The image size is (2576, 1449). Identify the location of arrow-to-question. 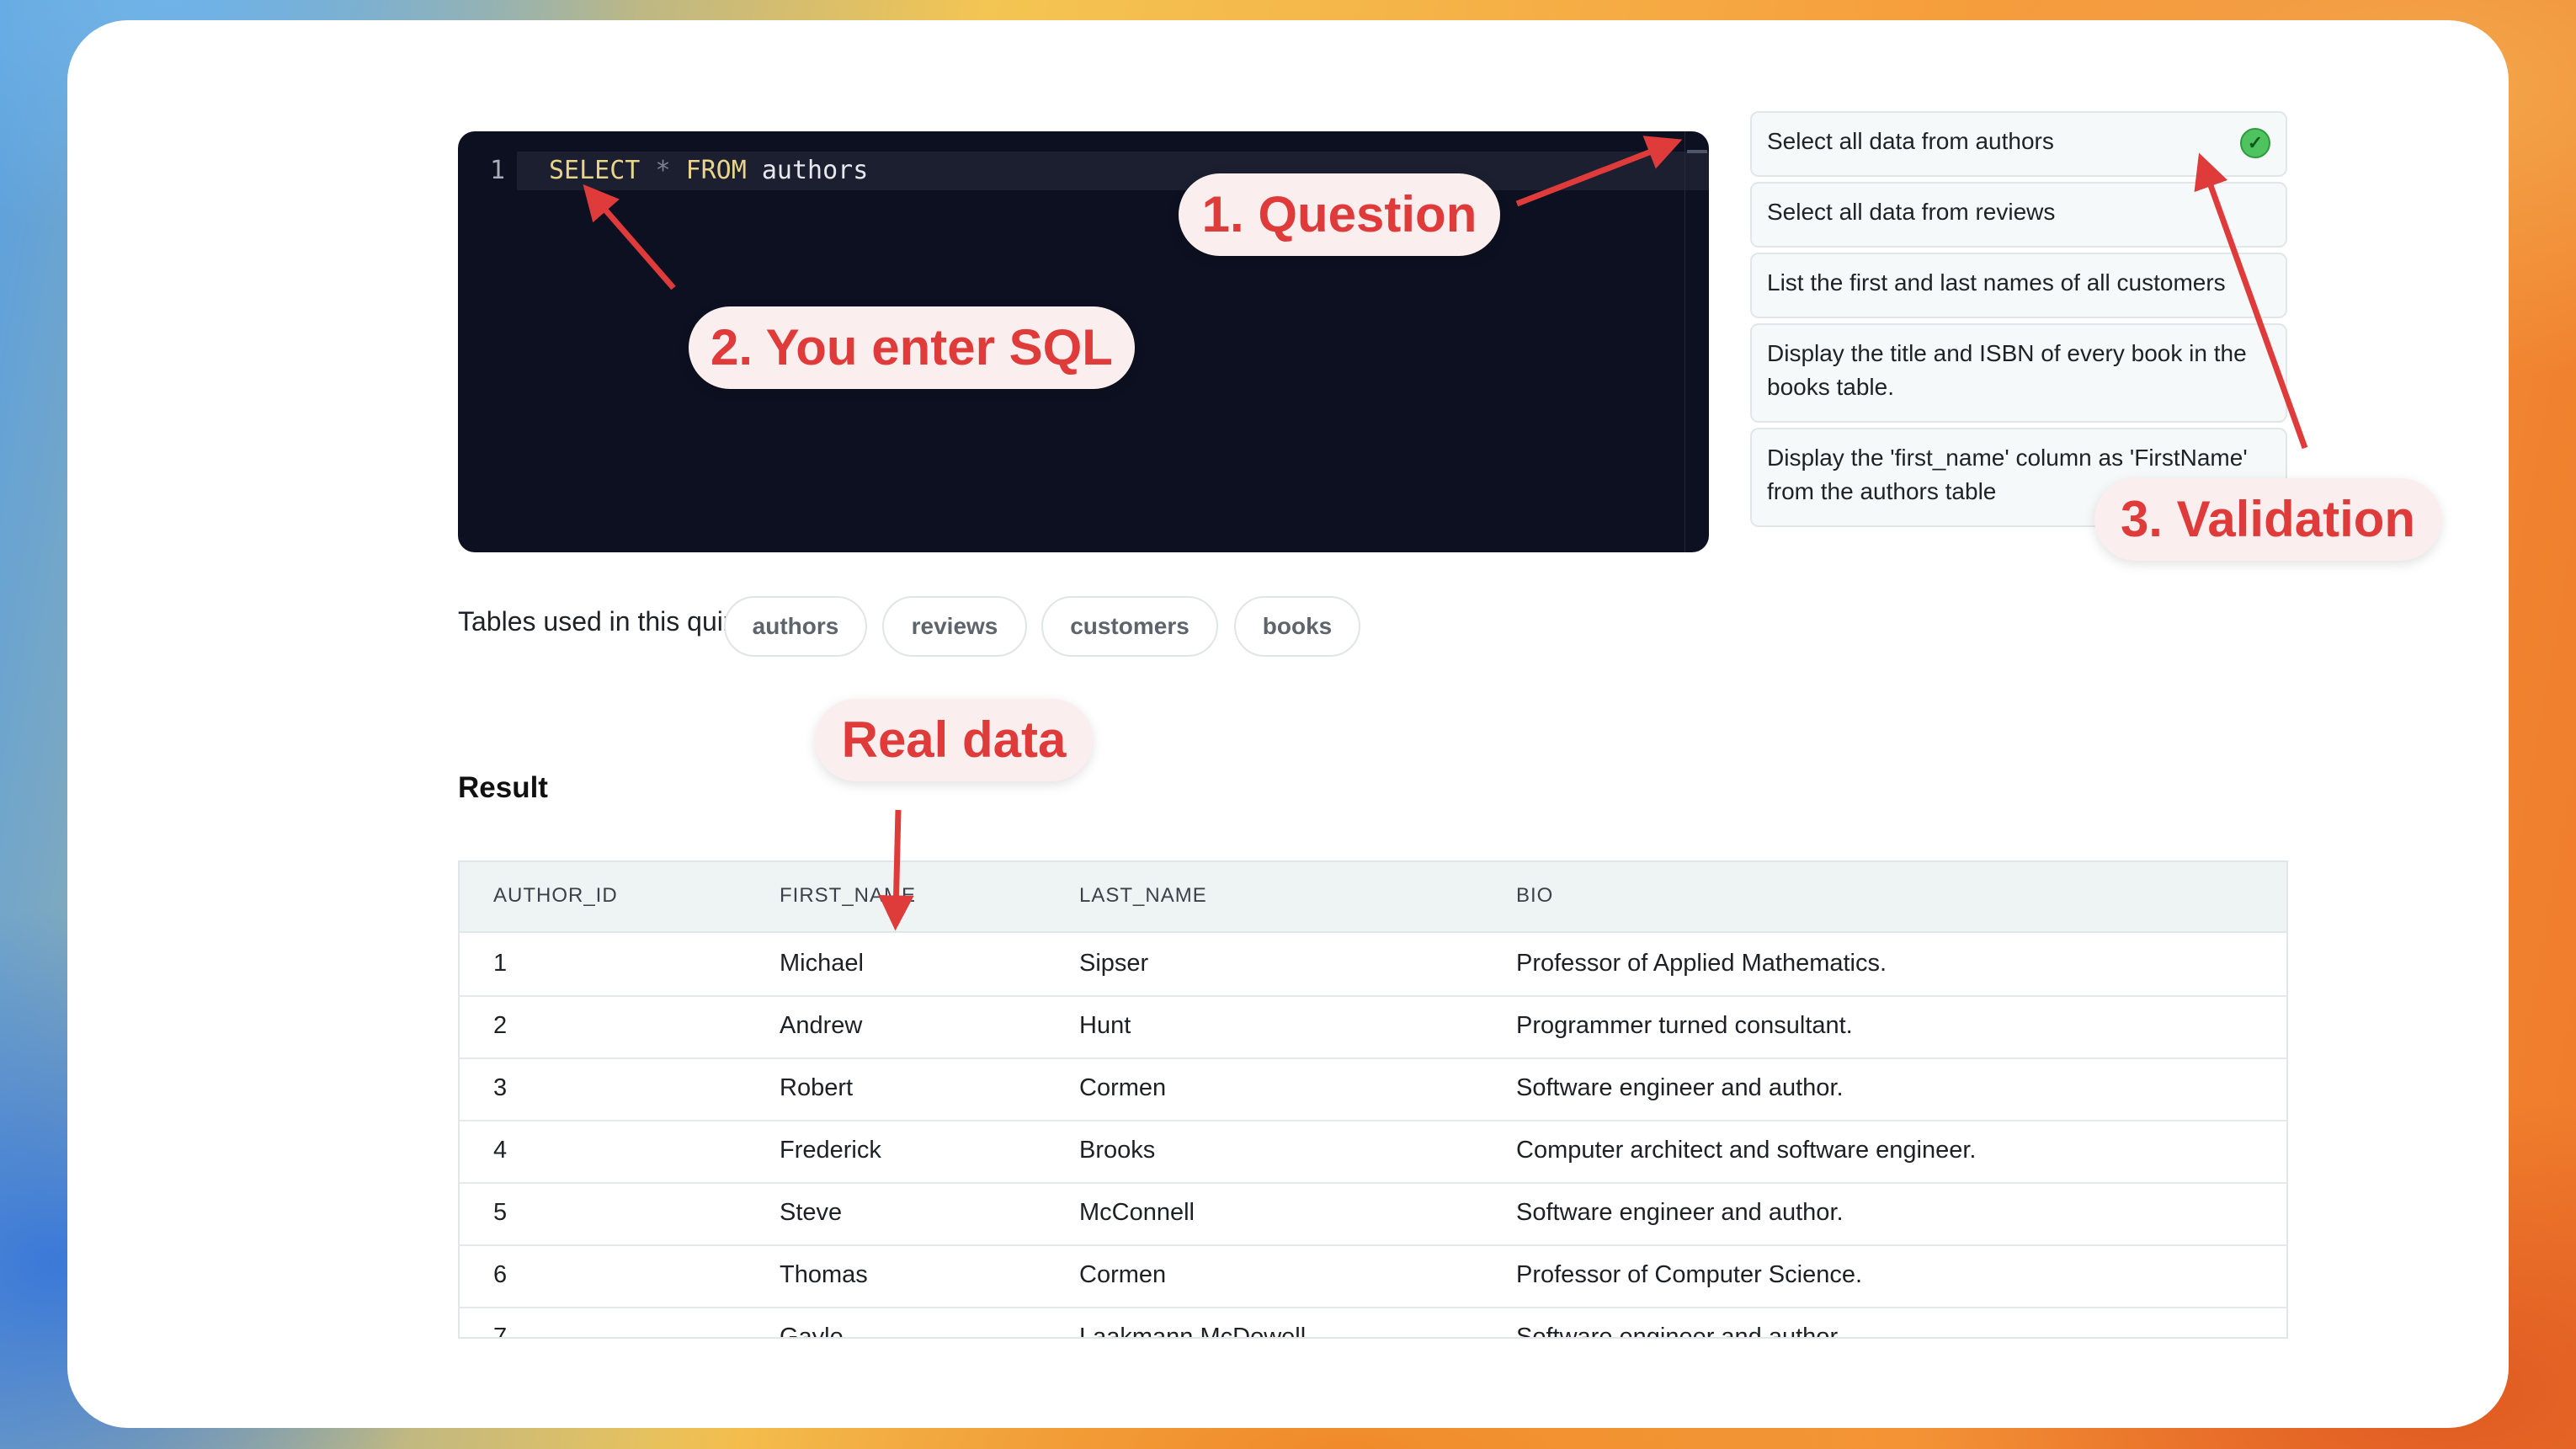
(1599, 171).